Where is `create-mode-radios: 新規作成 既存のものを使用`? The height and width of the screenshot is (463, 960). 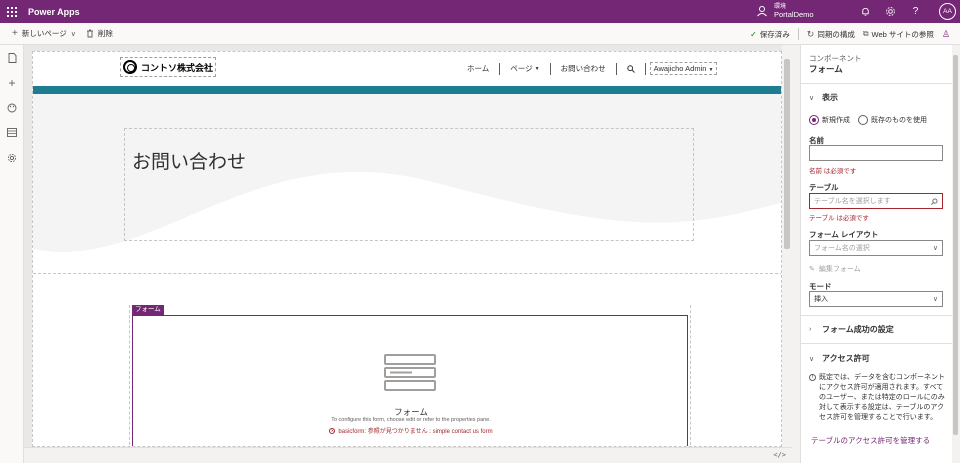
create-mode-radios: 新規作成 既存のものを使用 is located at coordinates (868, 120).